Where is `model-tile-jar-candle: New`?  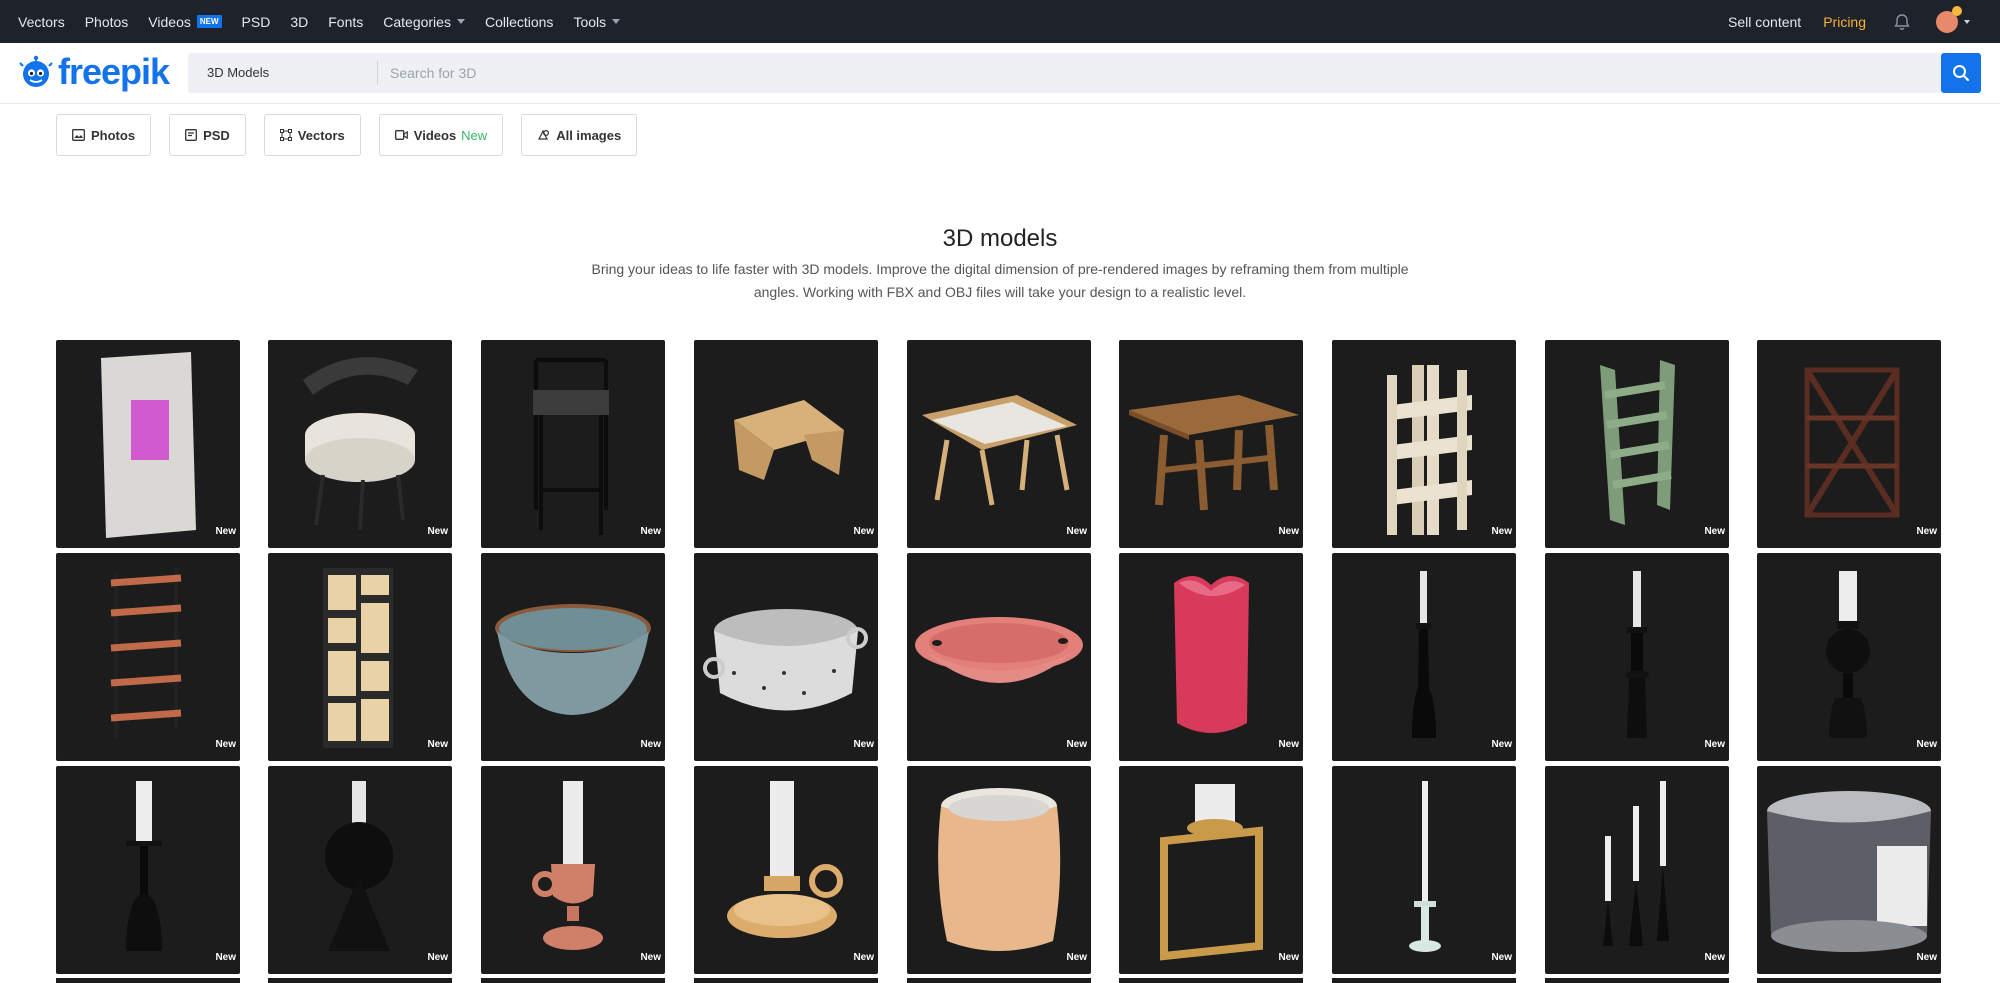
model-tile-jar-candle: New is located at coordinates (999, 870).